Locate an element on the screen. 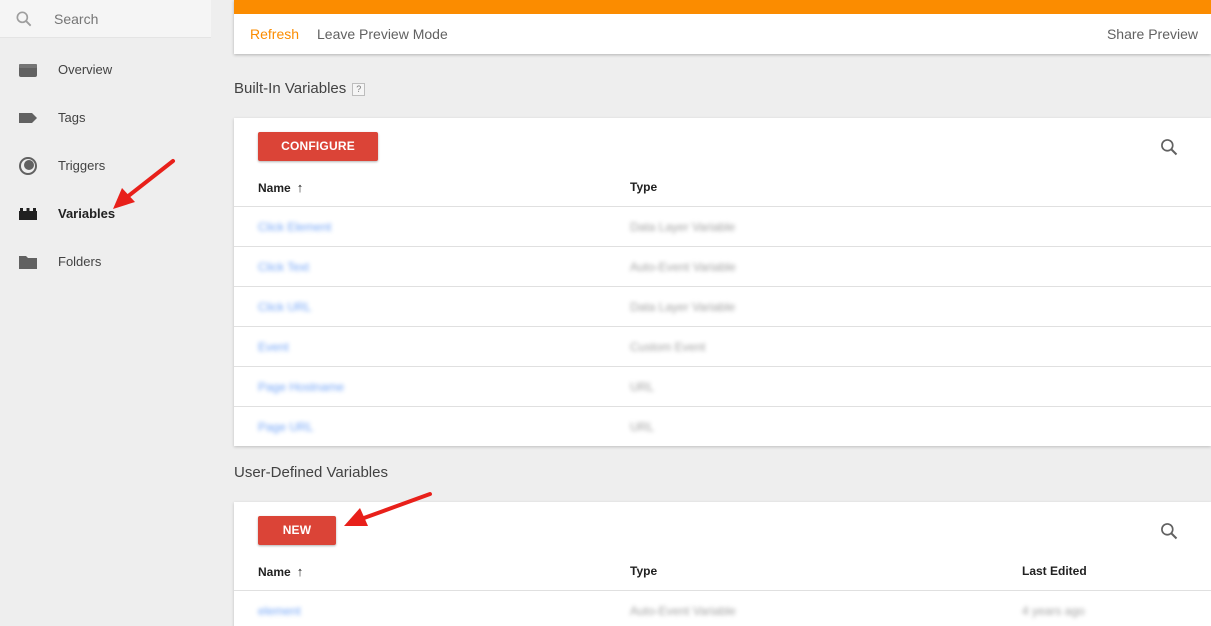 The width and height of the screenshot is (1211, 626). table-row: Page URL URL is located at coordinates (722, 427).